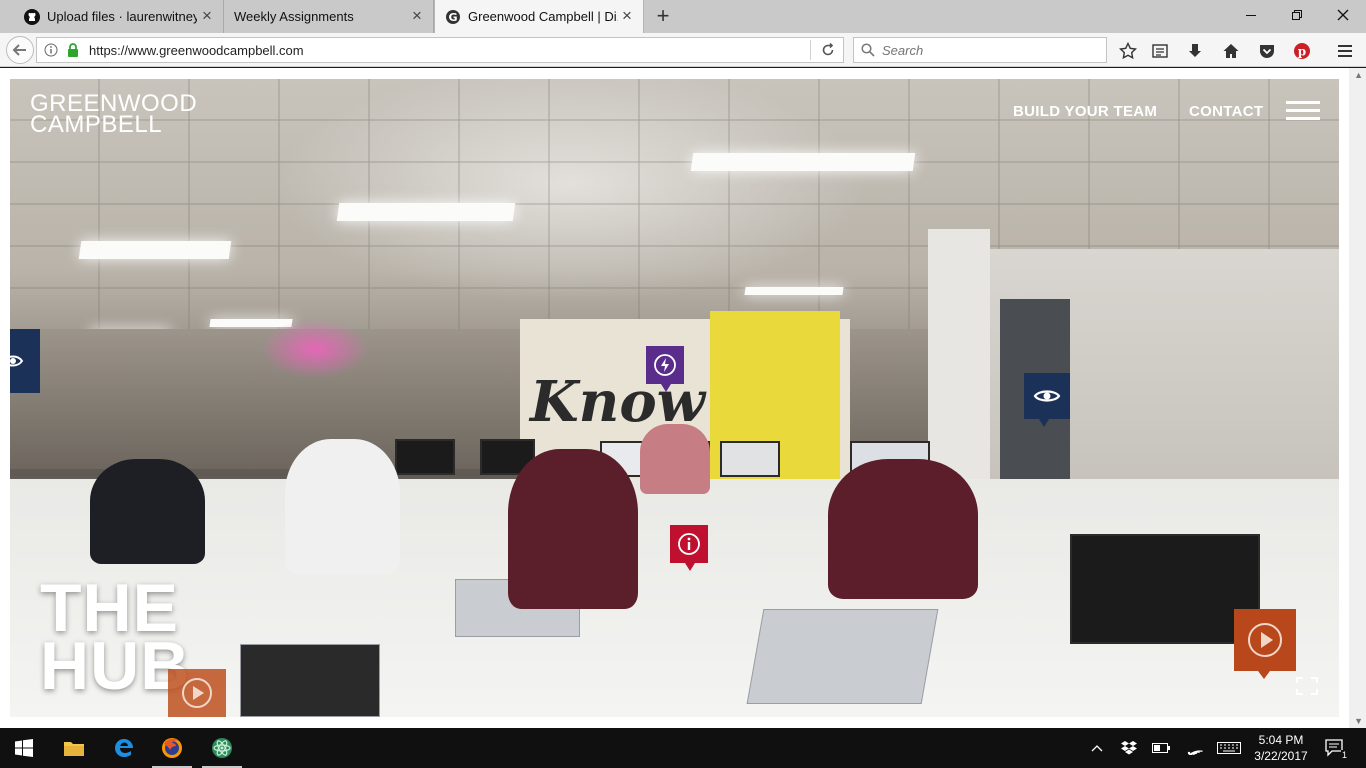 The width and height of the screenshot is (1366, 768). I want to click on battery-icon, so click(1161, 748).